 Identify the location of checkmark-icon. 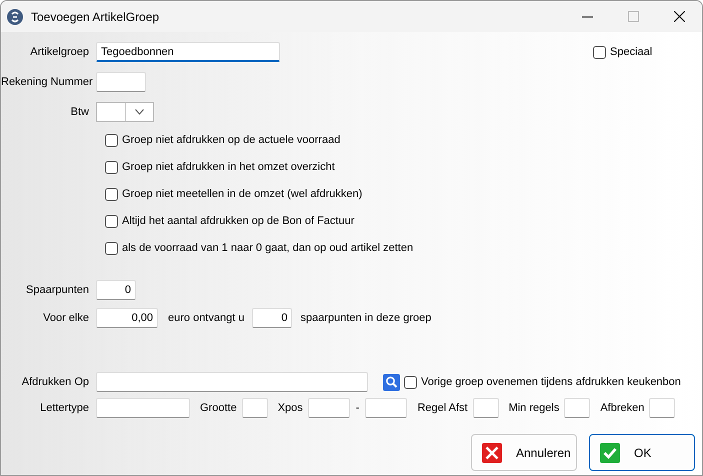
(610, 452).